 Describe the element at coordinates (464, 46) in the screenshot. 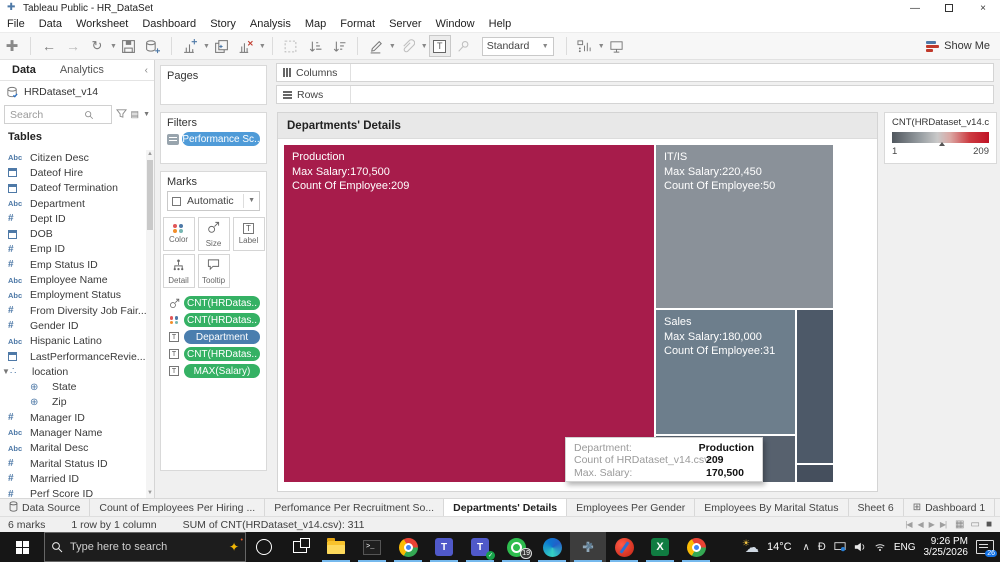

I see `pin-icon` at that location.